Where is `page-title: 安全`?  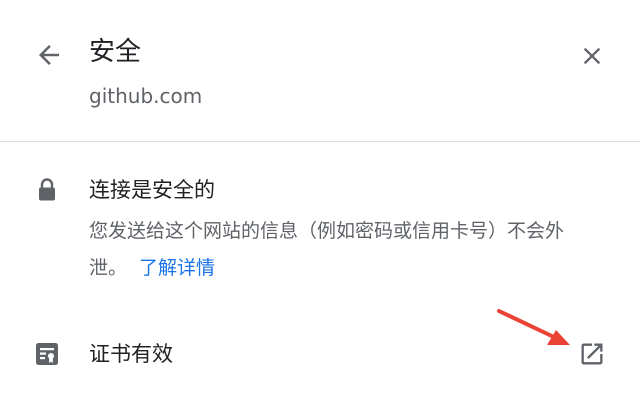 page-title: 安全 is located at coordinates (115, 52).